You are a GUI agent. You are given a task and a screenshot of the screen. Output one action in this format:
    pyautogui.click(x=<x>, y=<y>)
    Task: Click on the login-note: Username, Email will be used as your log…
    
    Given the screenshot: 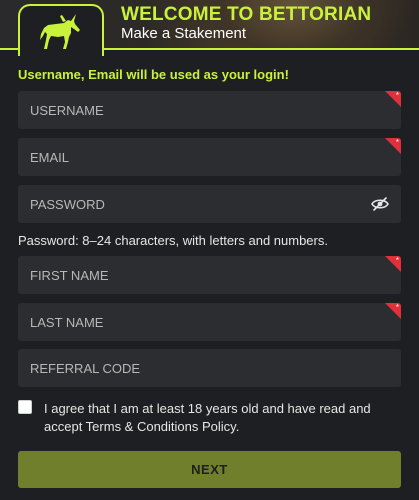 What is the action you would take?
    pyautogui.click(x=153, y=74)
    